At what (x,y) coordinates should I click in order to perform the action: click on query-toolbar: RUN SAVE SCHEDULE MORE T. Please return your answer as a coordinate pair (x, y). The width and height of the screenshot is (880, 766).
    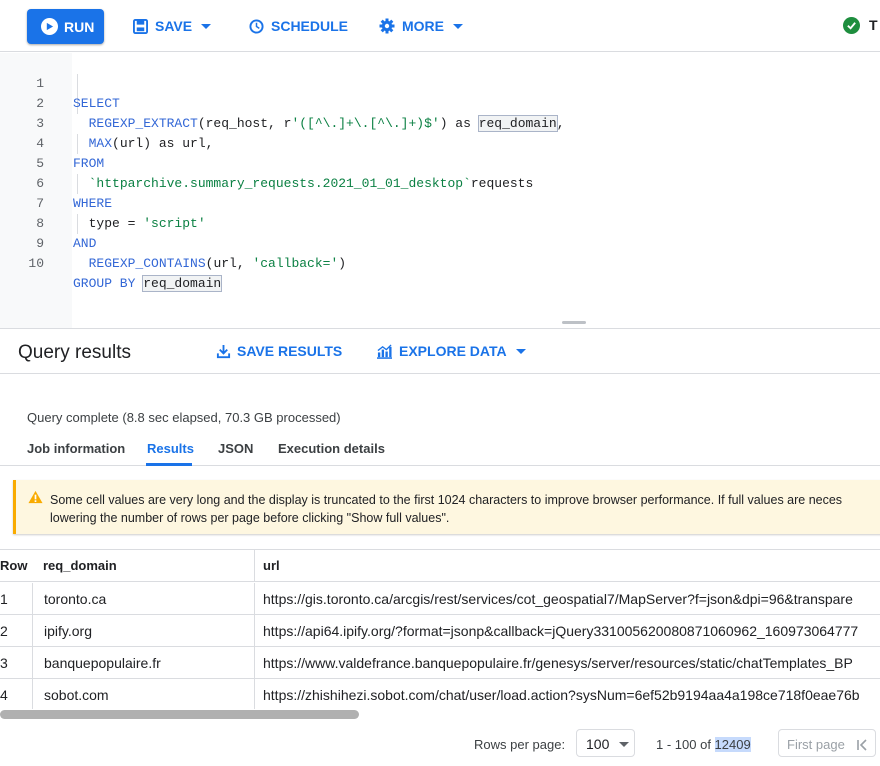
    Looking at the image, I should click on (440, 26).